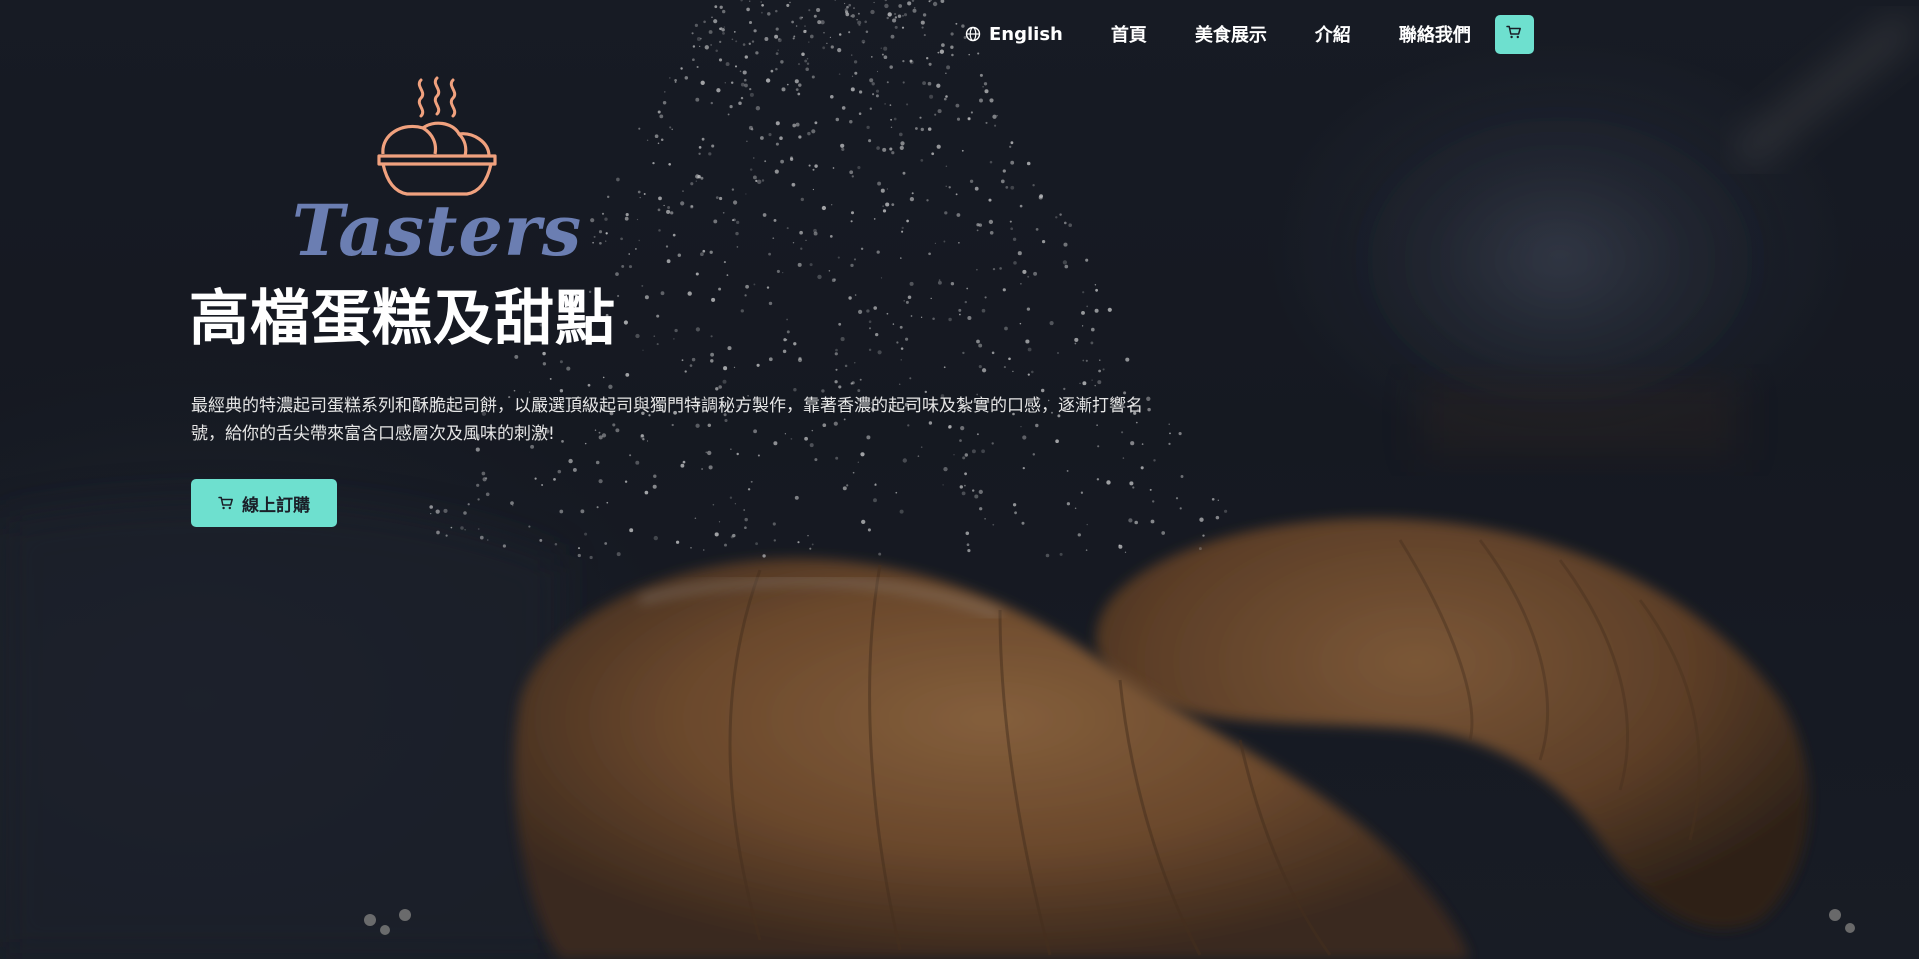 The width and height of the screenshot is (1919, 959). I want to click on top-navigation: English 首頁 美食展示 介紹 聯絡我們, so click(1249, 34).